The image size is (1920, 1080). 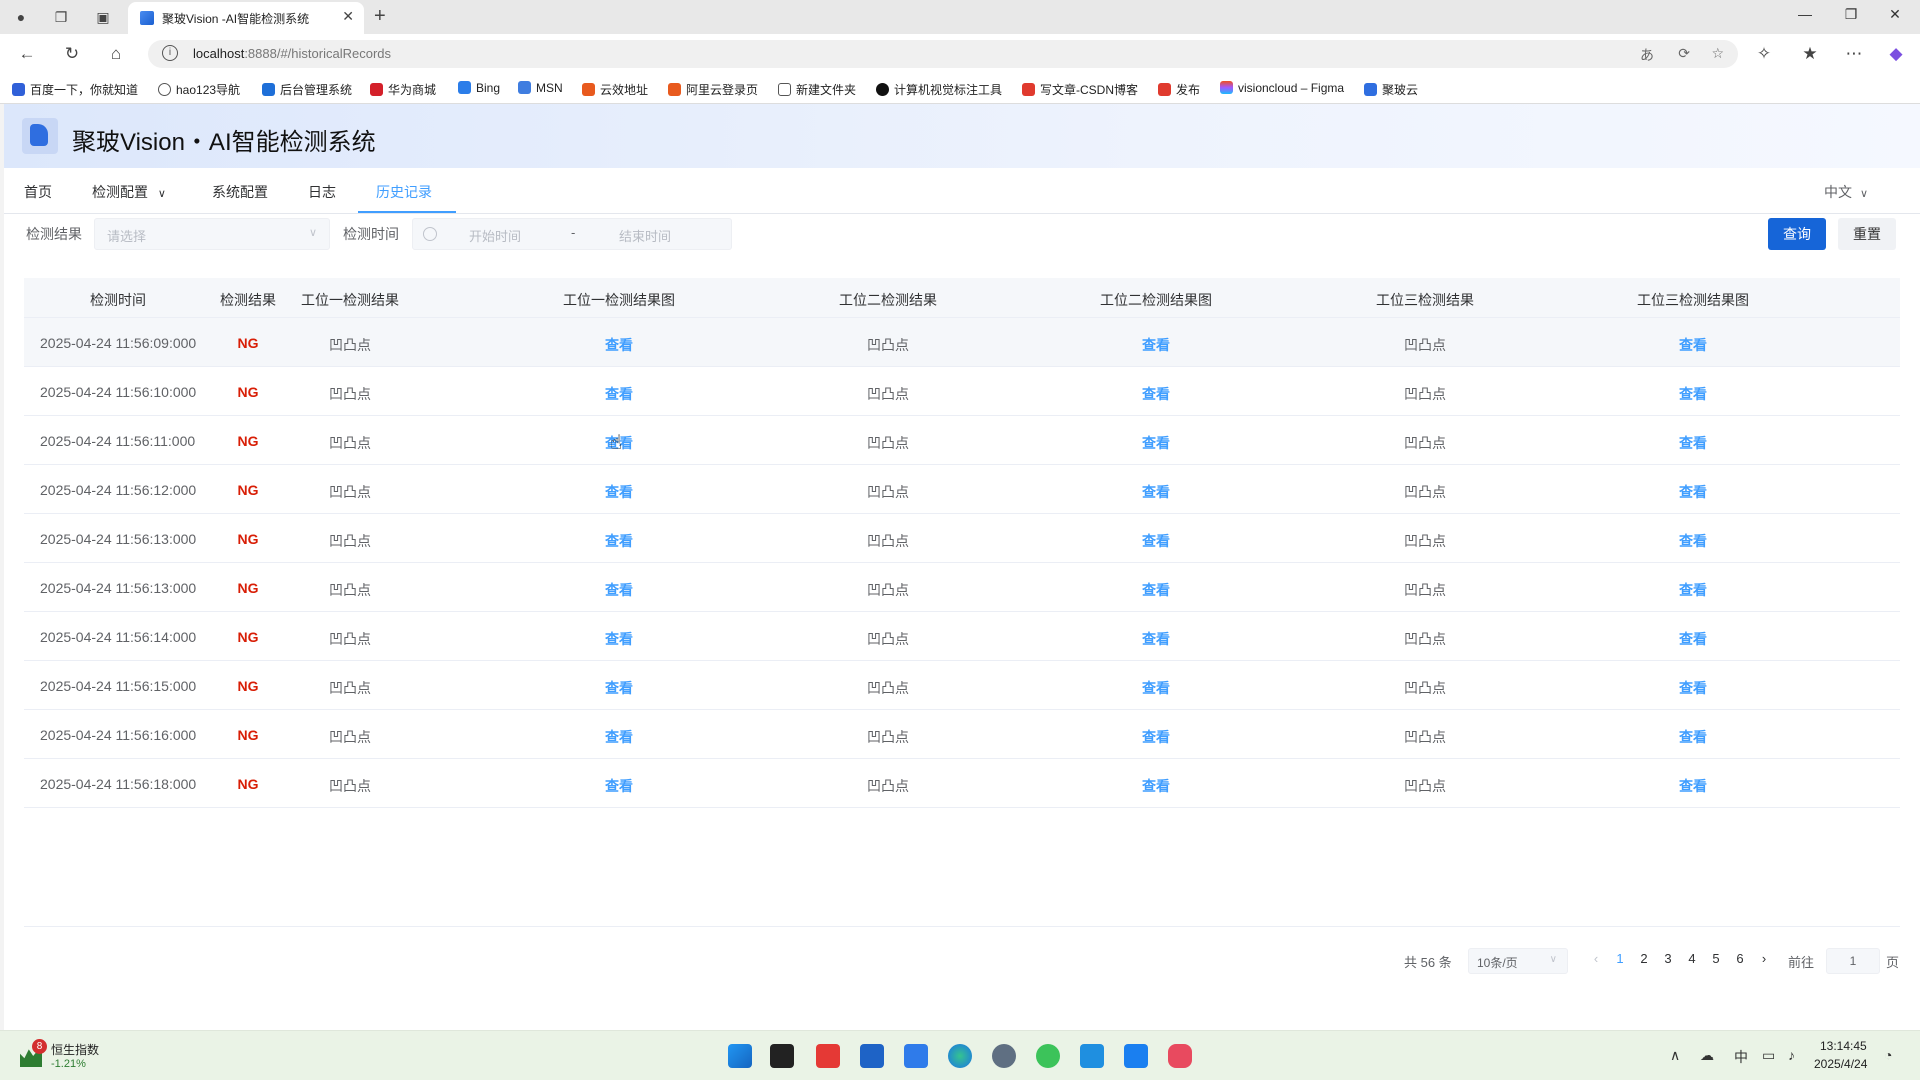 What do you see at coordinates (1764, 54) in the screenshot?
I see `extensions-icon: ✧` at bounding box center [1764, 54].